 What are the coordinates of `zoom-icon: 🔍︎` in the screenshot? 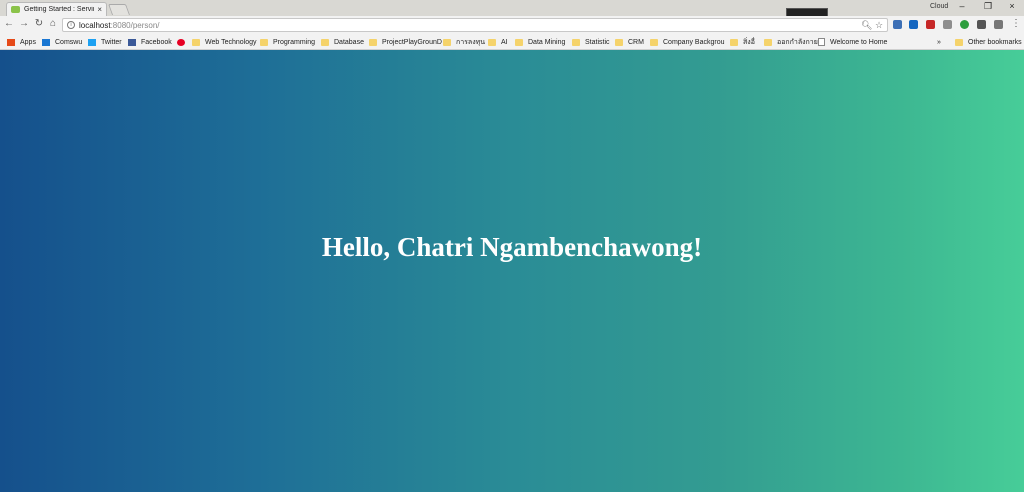 It's located at (866, 25).